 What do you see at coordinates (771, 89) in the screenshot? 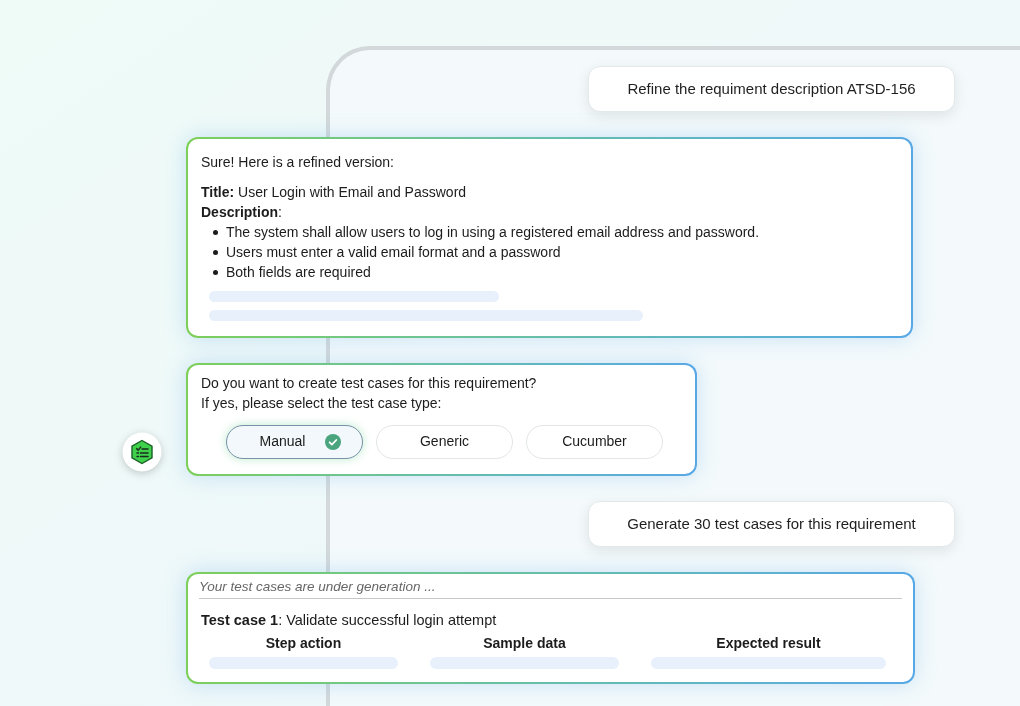
I see `user-message-bubble: Refine the requiment description ATSD-156` at bounding box center [771, 89].